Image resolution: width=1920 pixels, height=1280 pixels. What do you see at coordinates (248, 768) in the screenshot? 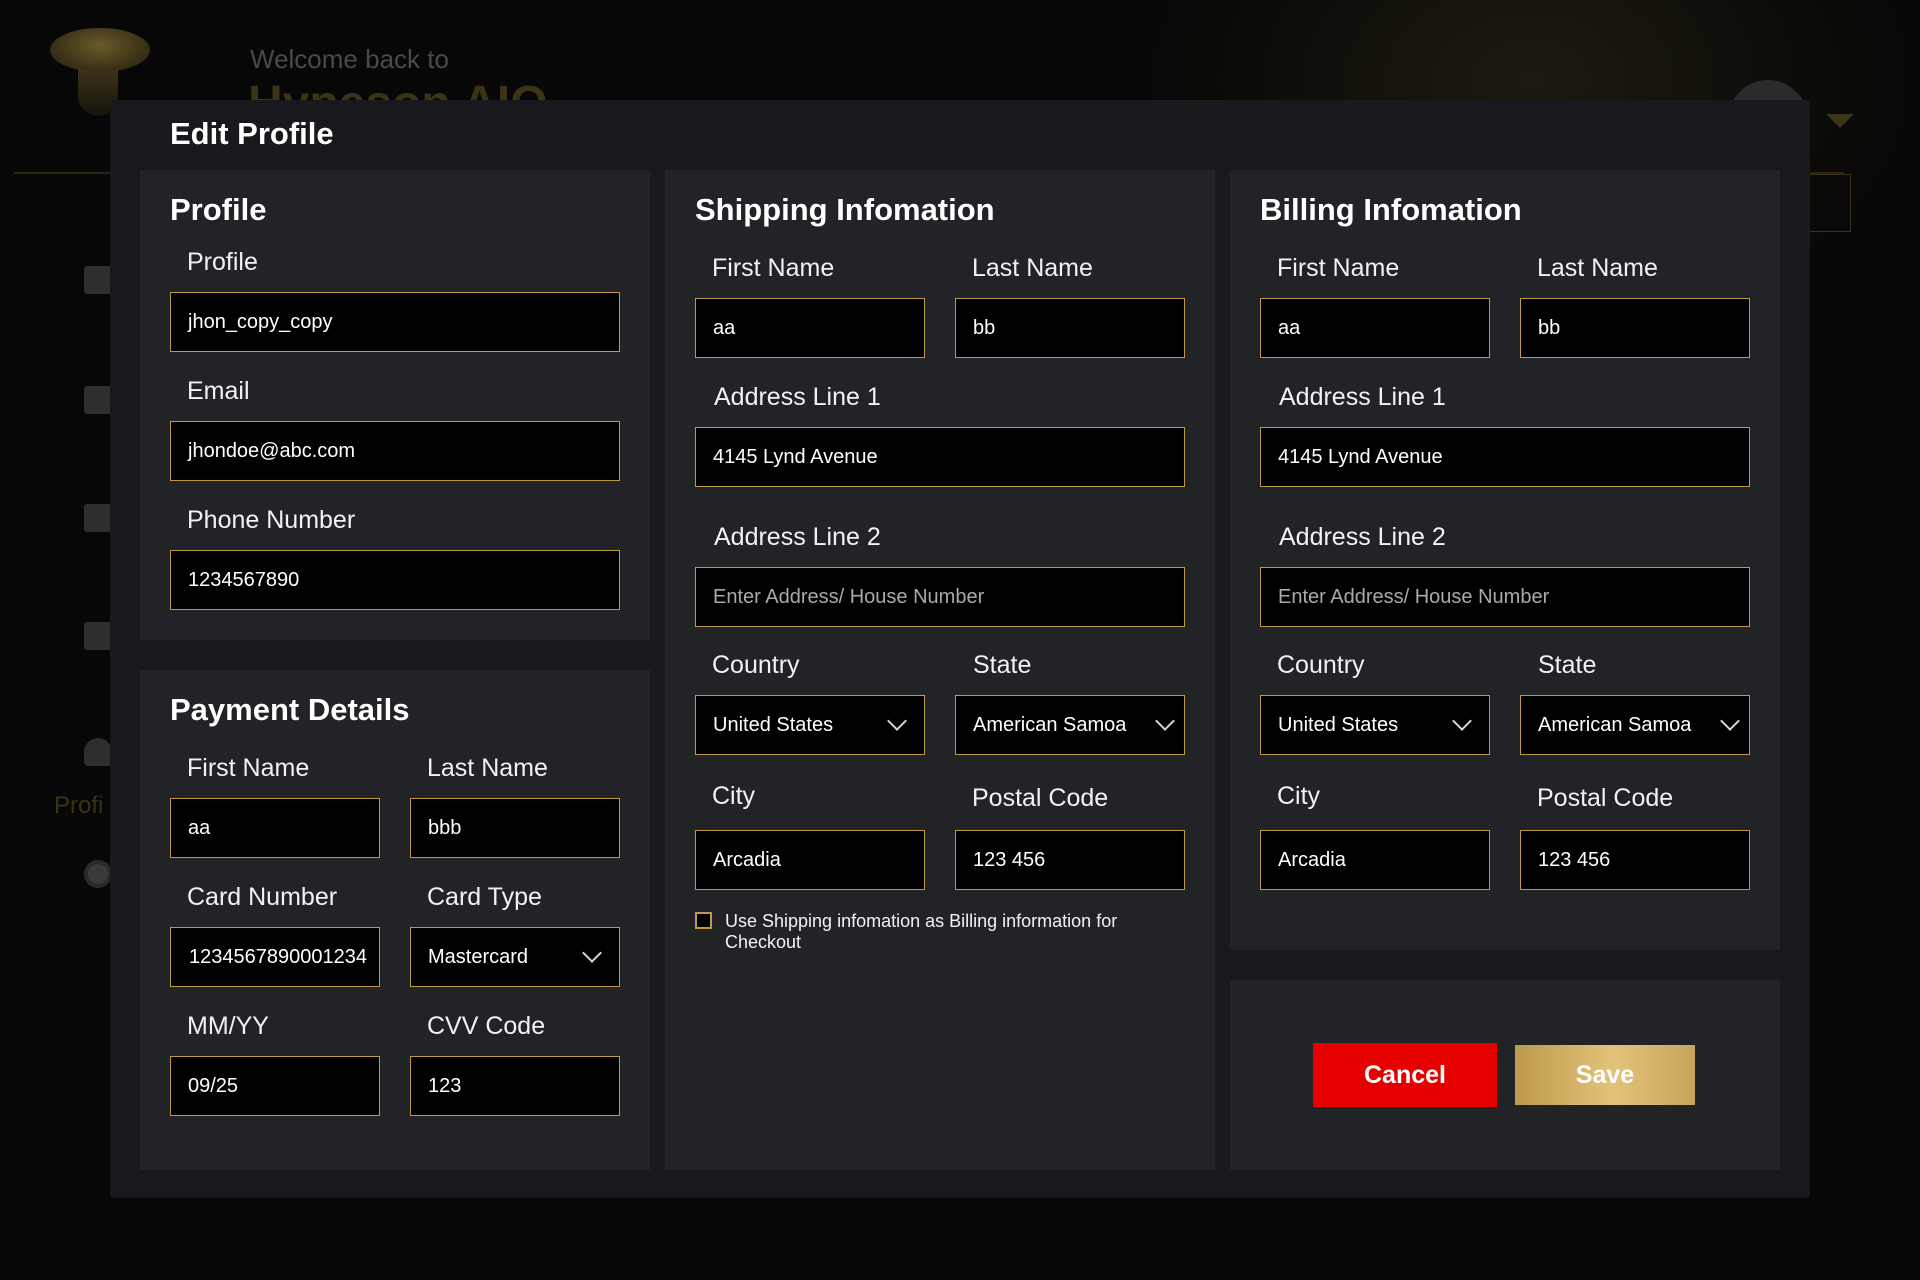
I see `payment-first-name-label: First Name` at bounding box center [248, 768].